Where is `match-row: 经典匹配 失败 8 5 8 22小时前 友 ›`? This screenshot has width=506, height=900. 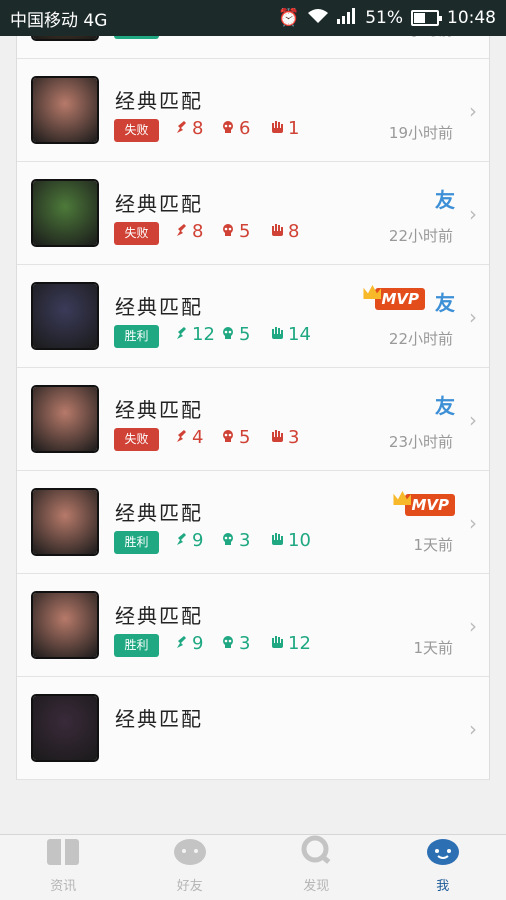
match-row: 经典匹配 失败 8 5 8 22小时前 友 › is located at coordinates (253, 213).